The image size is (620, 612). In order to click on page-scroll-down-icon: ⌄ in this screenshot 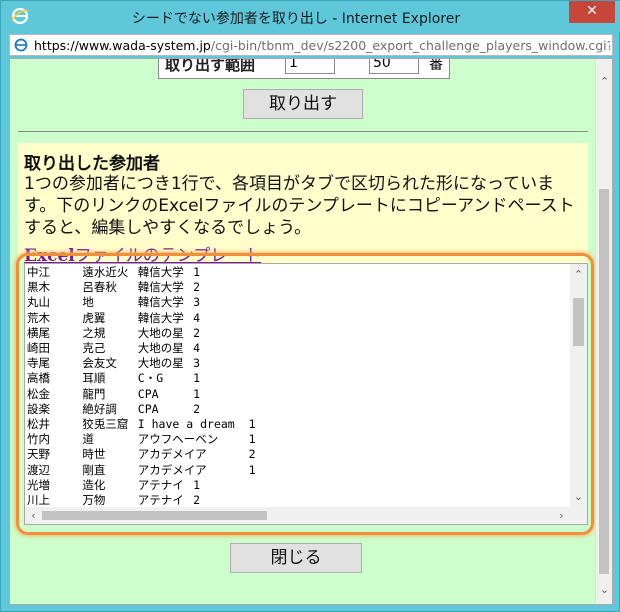, I will do `click(604, 589)`.